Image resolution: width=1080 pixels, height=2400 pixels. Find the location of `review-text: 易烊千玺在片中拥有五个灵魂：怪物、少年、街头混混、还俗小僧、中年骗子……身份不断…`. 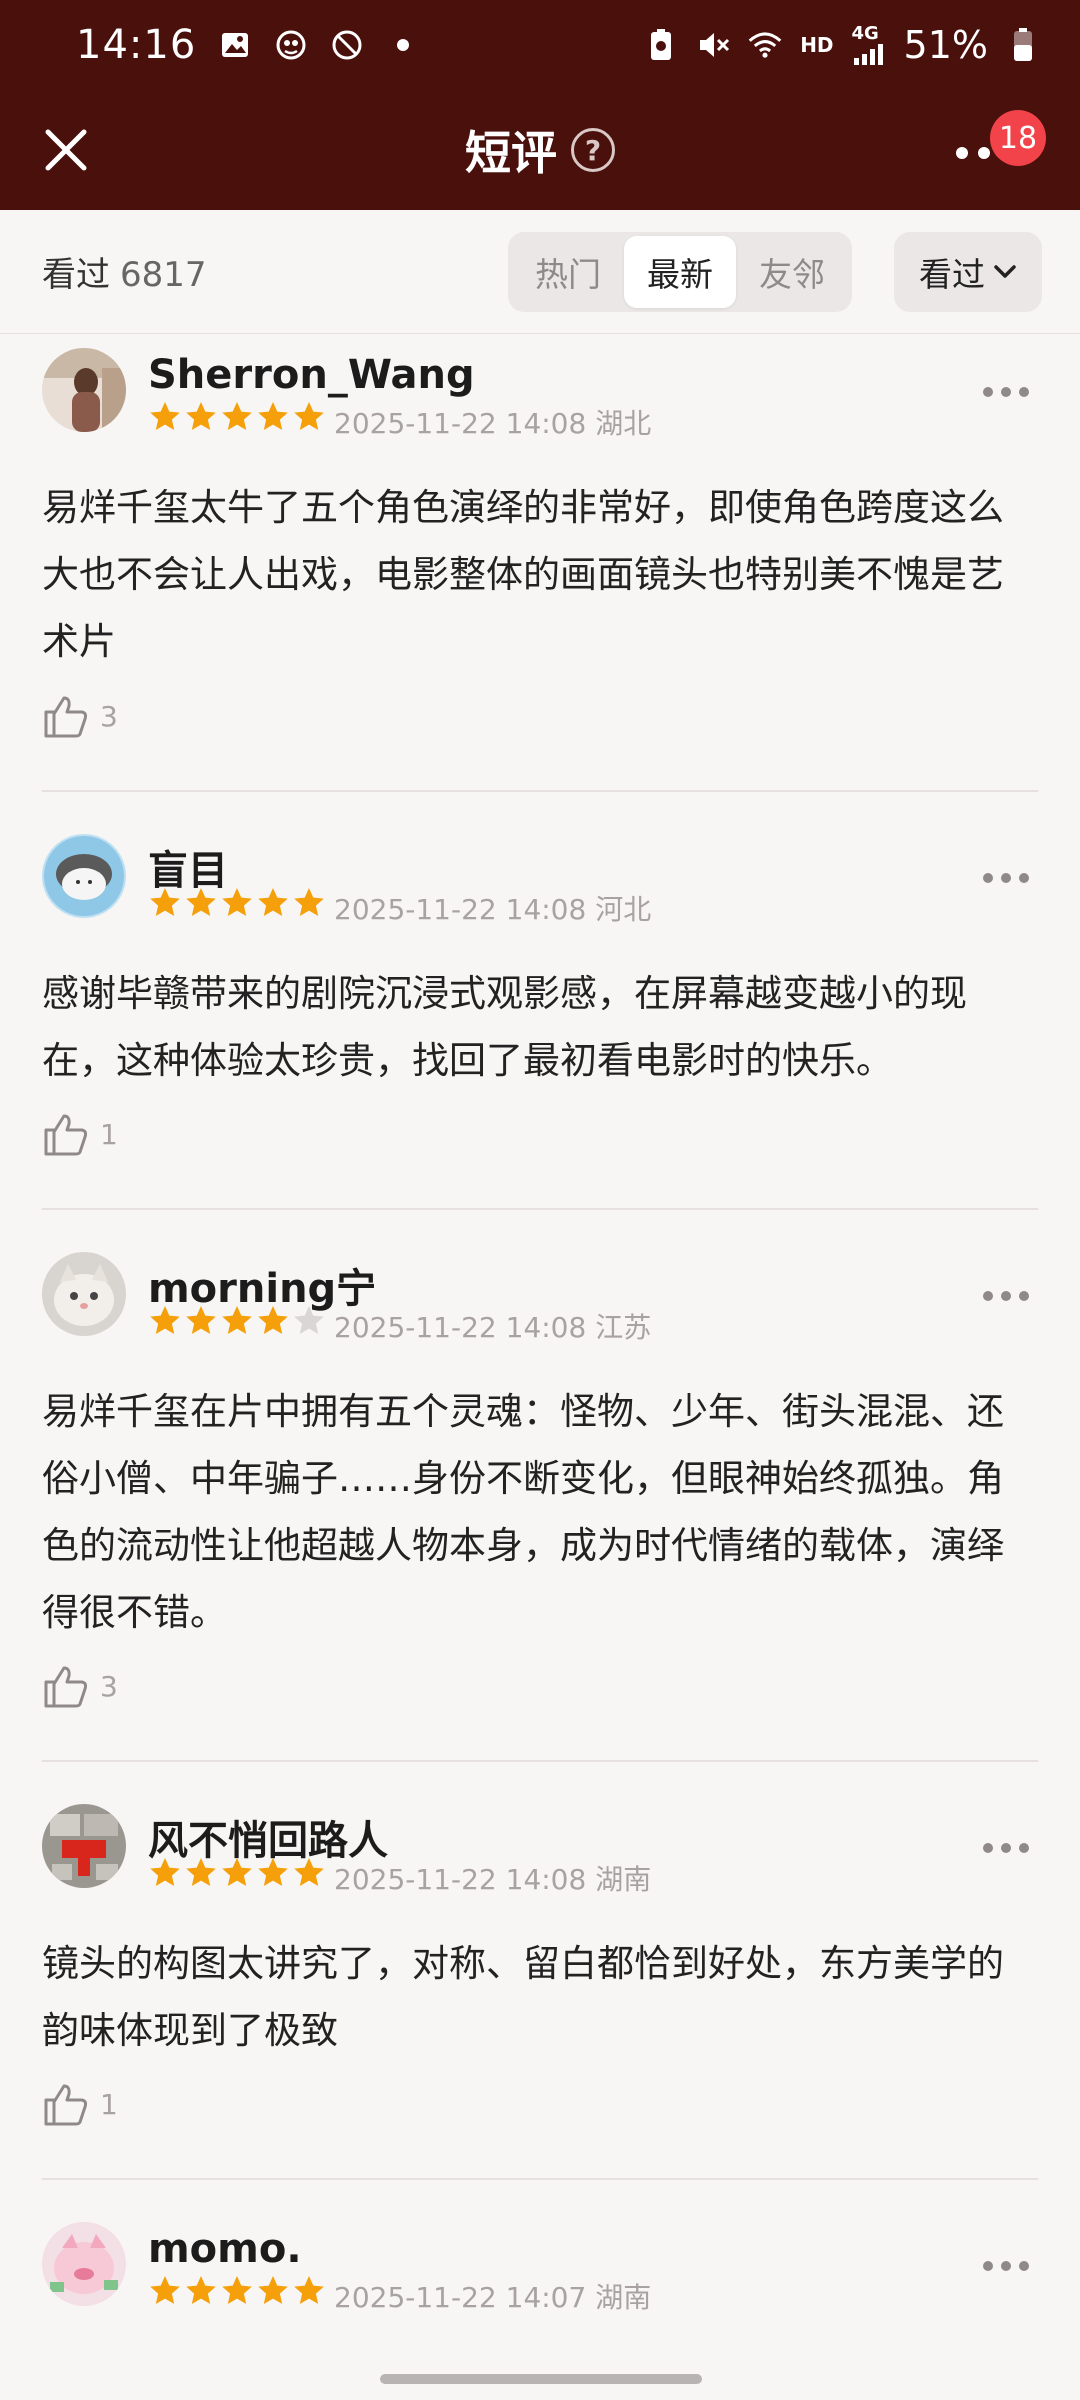

review-text: 易烊千玺在片中拥有五个灵魂：怪物、少年、街头混混、还俗小僧、中年骗子……身份不断… is located at coordinates (523, 1512).